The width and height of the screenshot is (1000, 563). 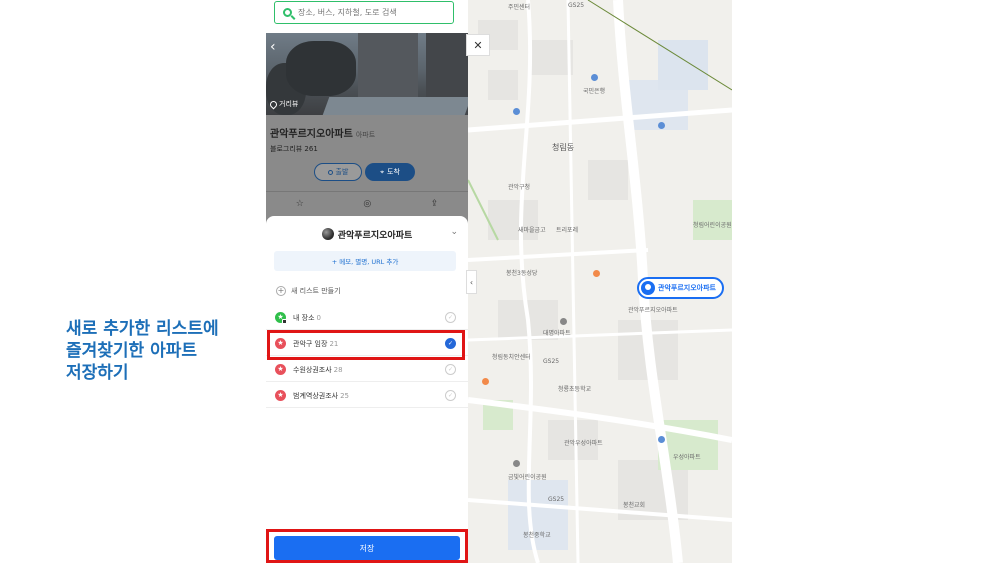 What do you see at coordinates (583, 443) in the screenshot?
I see `map-label: 관악우성아파트` at bounding box center [583, 443].